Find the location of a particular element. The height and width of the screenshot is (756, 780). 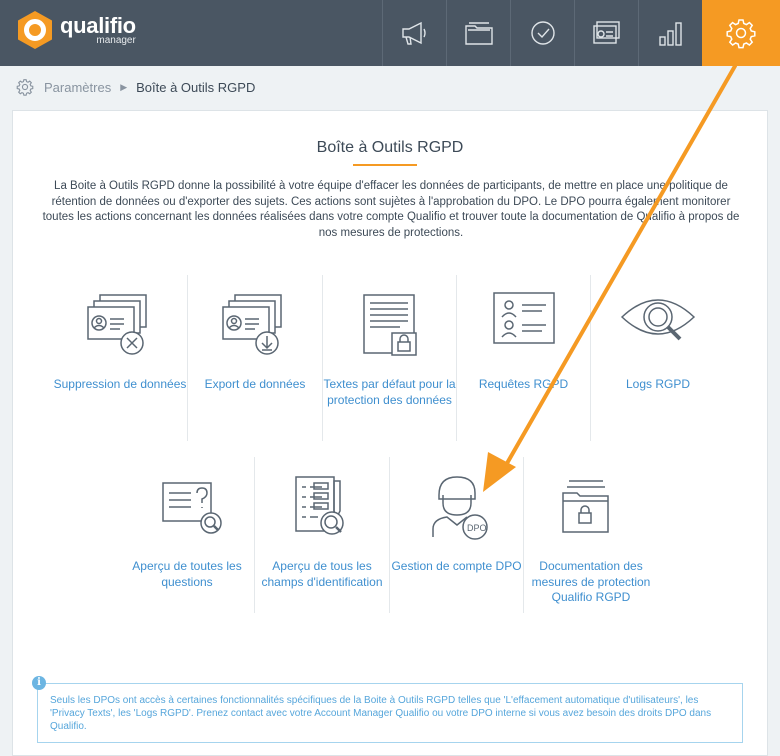

nav-settings is located at coordinates (741, 33).